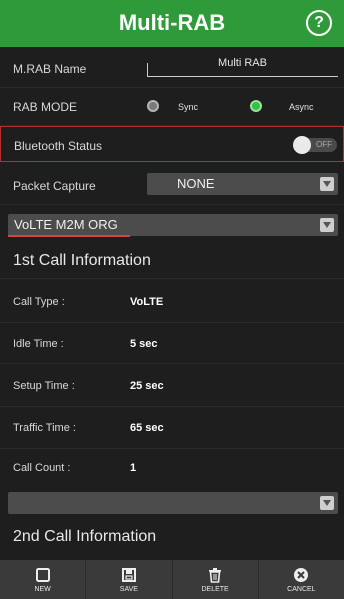 The height and width of the screenshot is (599, 344). What do you see at coordinates (188, 107) in the screenshot?
I see `sync-radio-label: Sync` at bounding box center [188, 107].